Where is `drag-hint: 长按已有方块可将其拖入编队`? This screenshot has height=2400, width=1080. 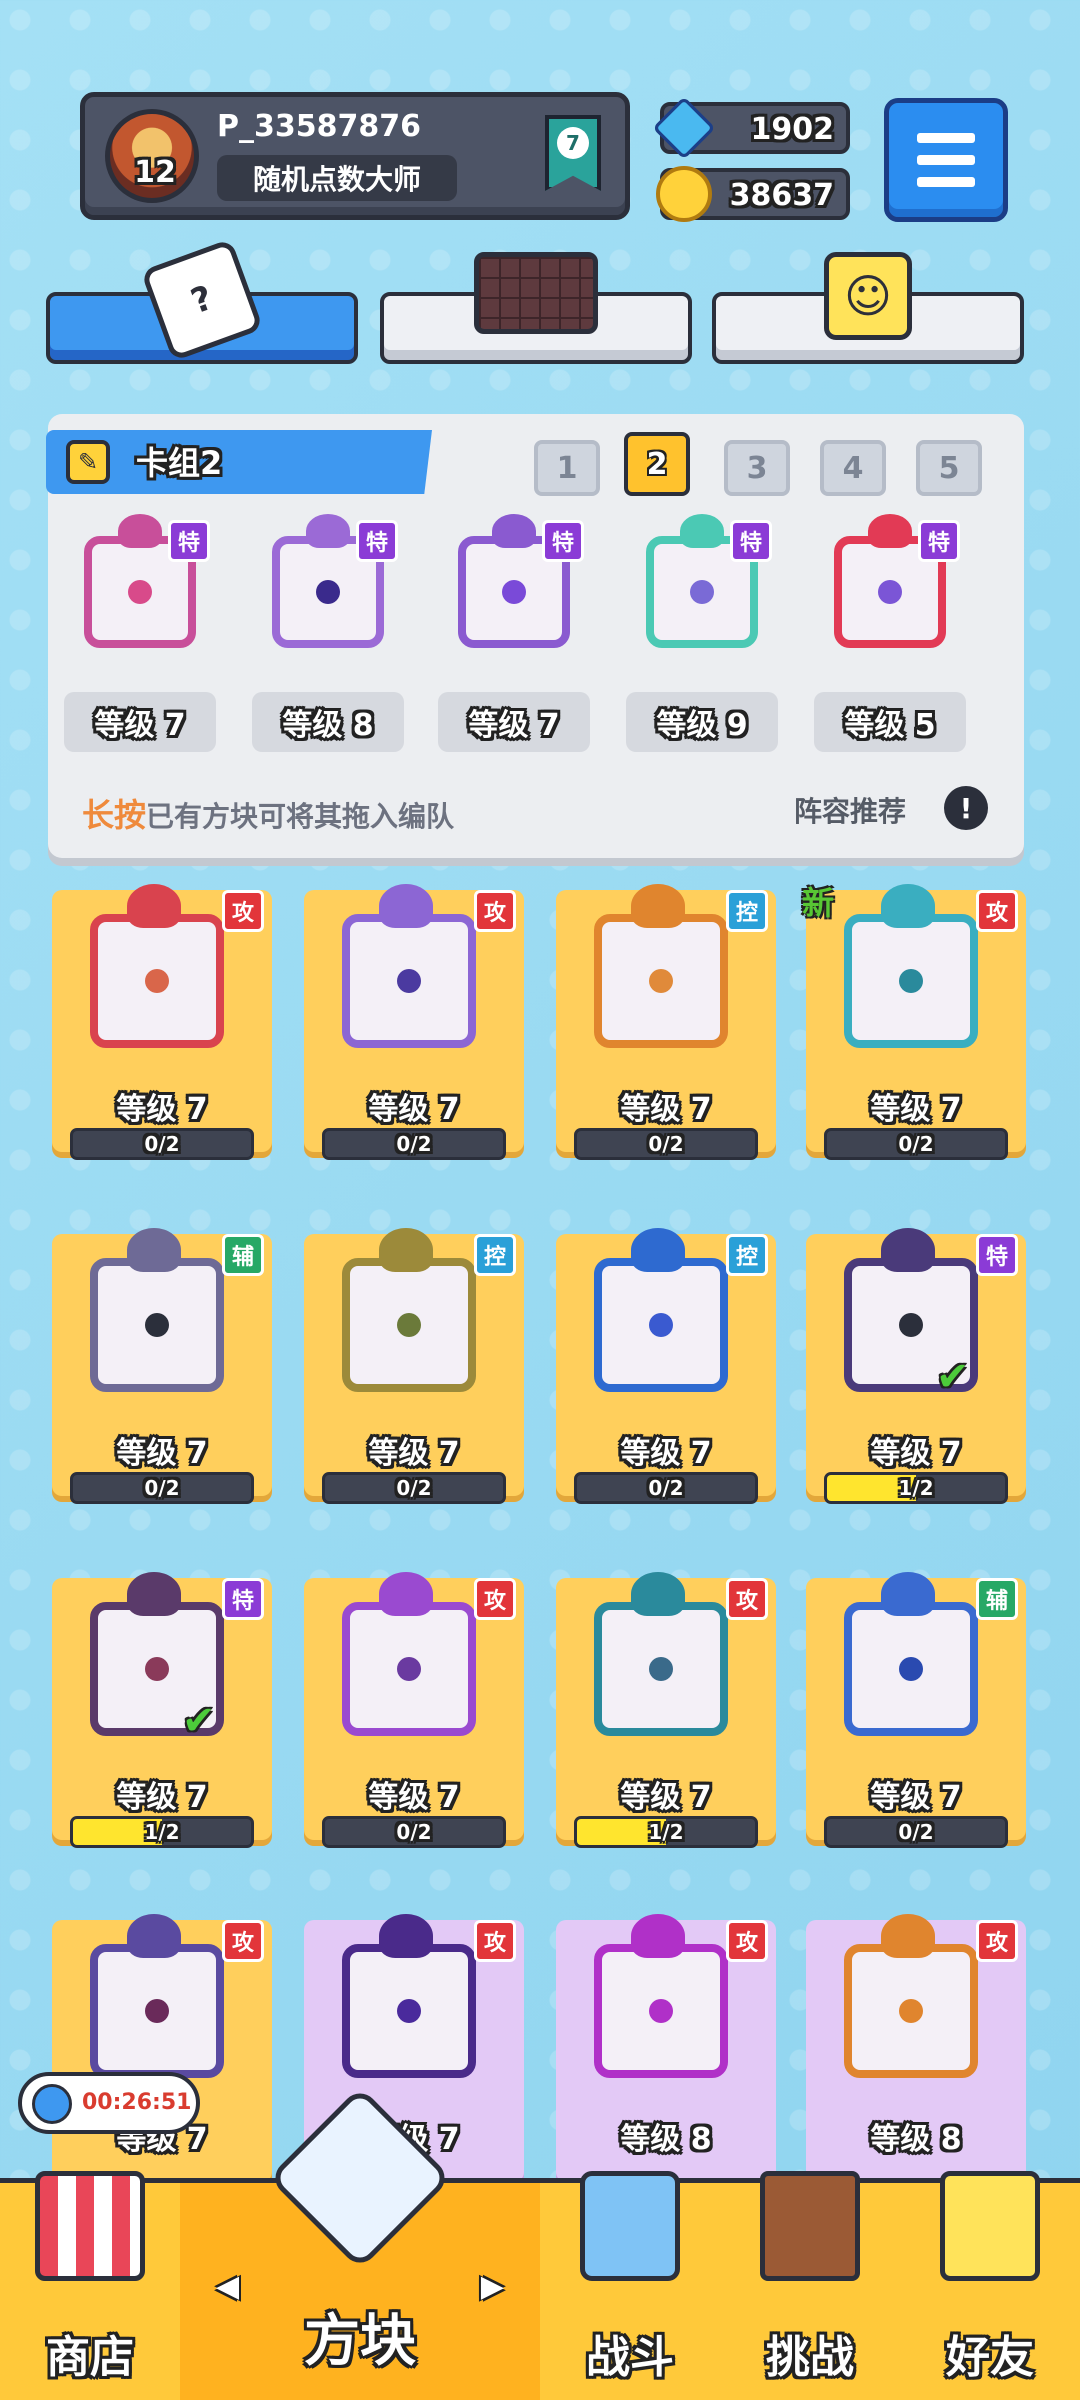
drag-hint: 长按已有方块可将其拖入编队 is located at coordinates (268, 813).